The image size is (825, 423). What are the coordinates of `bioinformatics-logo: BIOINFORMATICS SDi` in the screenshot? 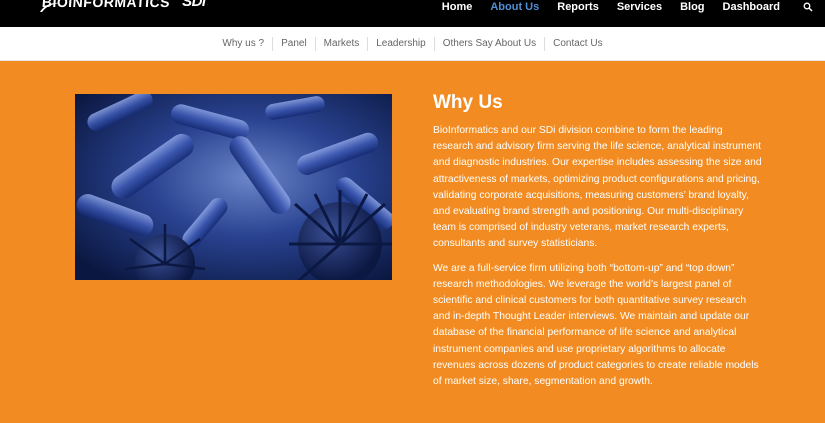 It's located at (123, 8).